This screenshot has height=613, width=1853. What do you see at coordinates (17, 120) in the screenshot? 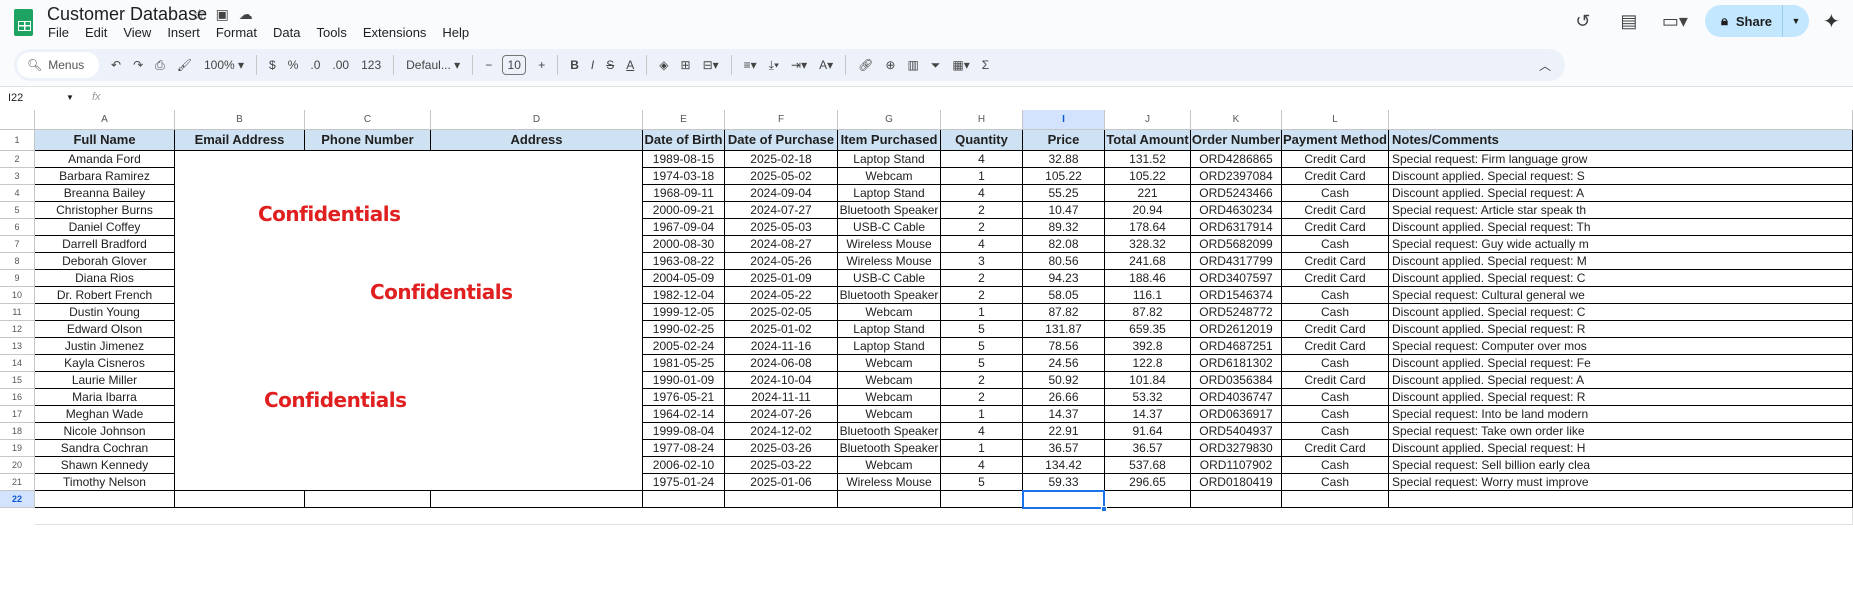
I see `select-all-corner` at bounding box center [17, 120].